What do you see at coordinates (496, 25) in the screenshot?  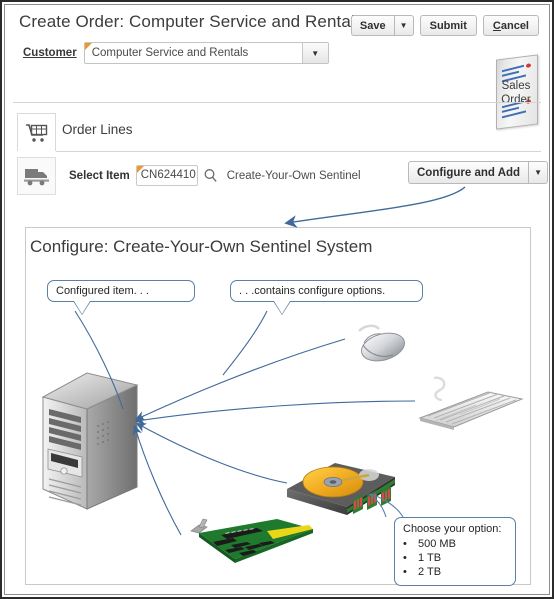 I see `cancel-accesskey: C` at bounding box center [496, 25].